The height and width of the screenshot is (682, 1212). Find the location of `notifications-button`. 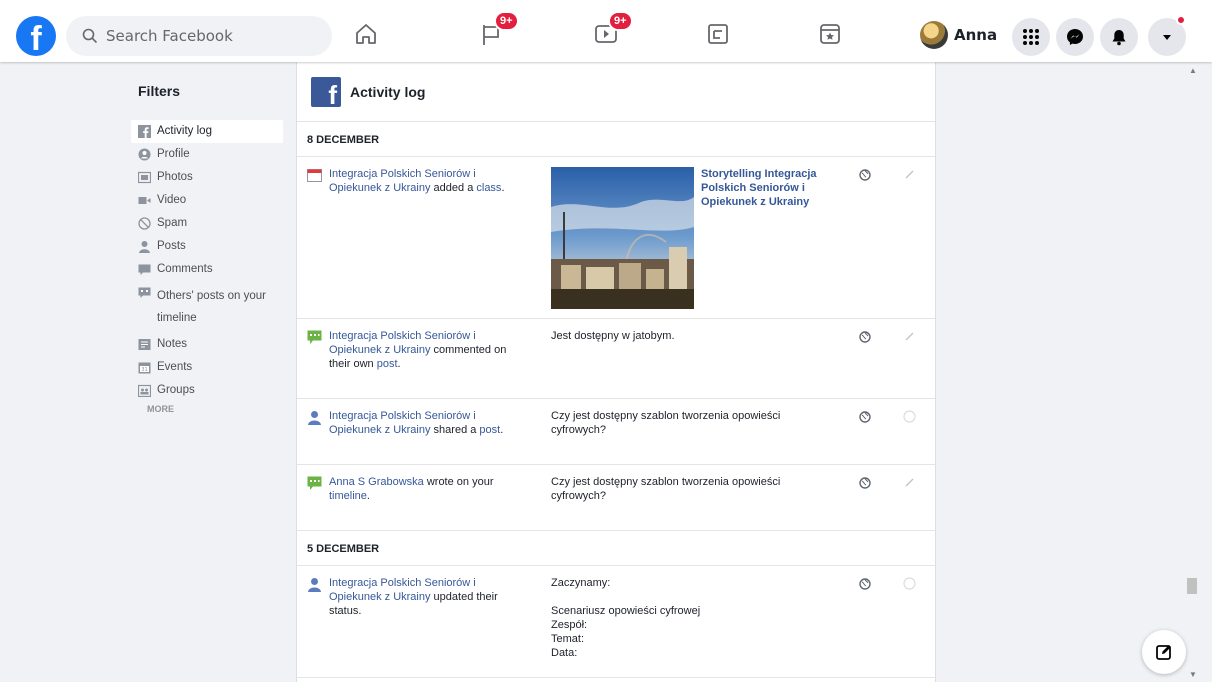

notifications-button is located at coordinates (1119, 37).